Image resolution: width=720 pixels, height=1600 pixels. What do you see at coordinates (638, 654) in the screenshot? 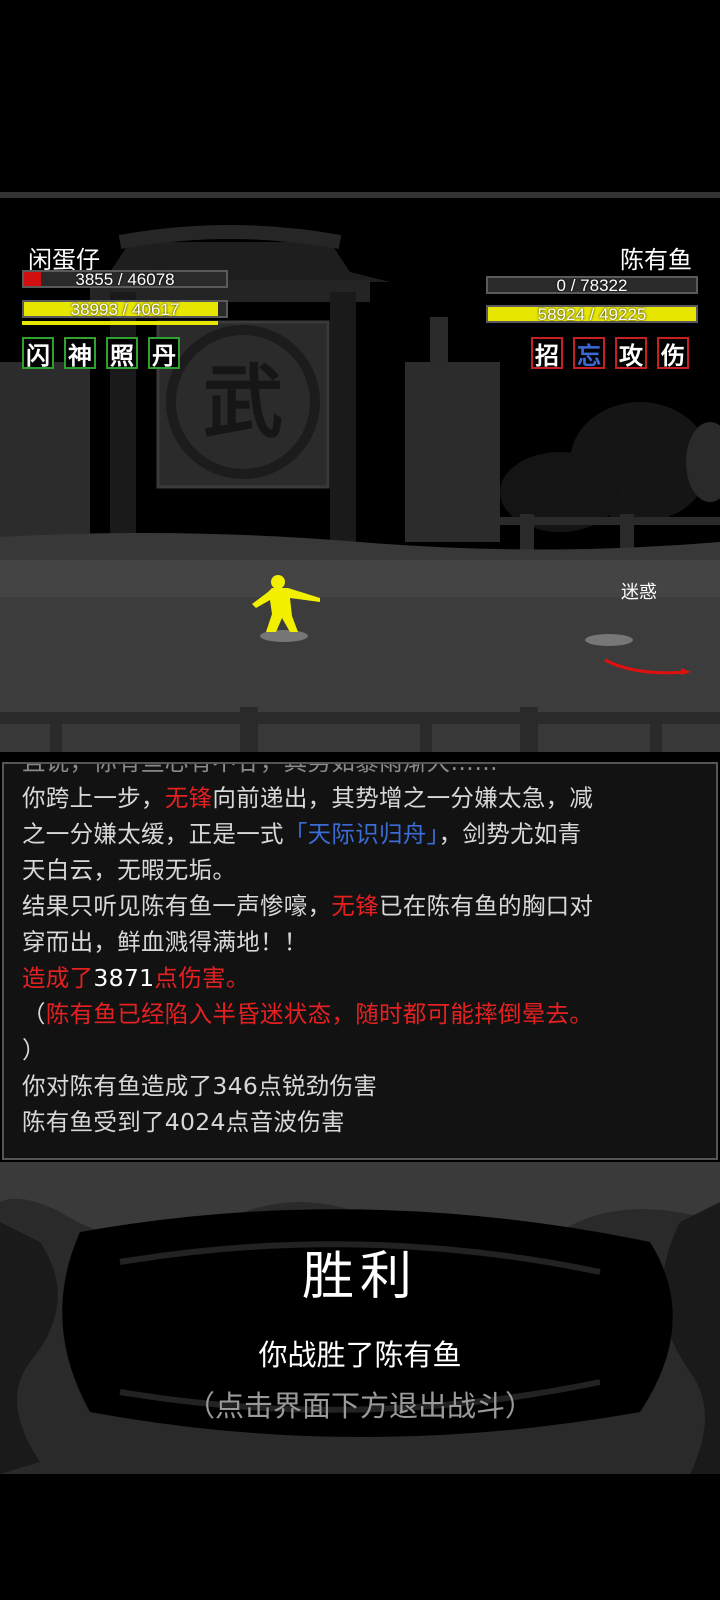
I see `enemy-fallen` at bounding box center [638, 654].